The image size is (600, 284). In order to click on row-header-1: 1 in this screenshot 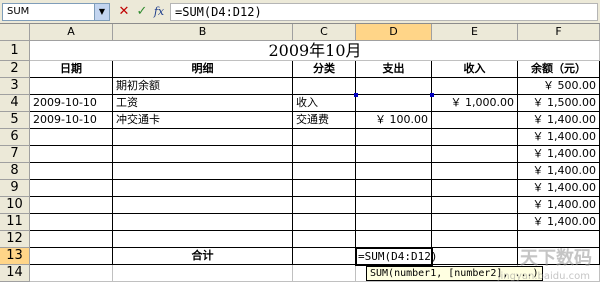, I will do `click(15, 51)`.